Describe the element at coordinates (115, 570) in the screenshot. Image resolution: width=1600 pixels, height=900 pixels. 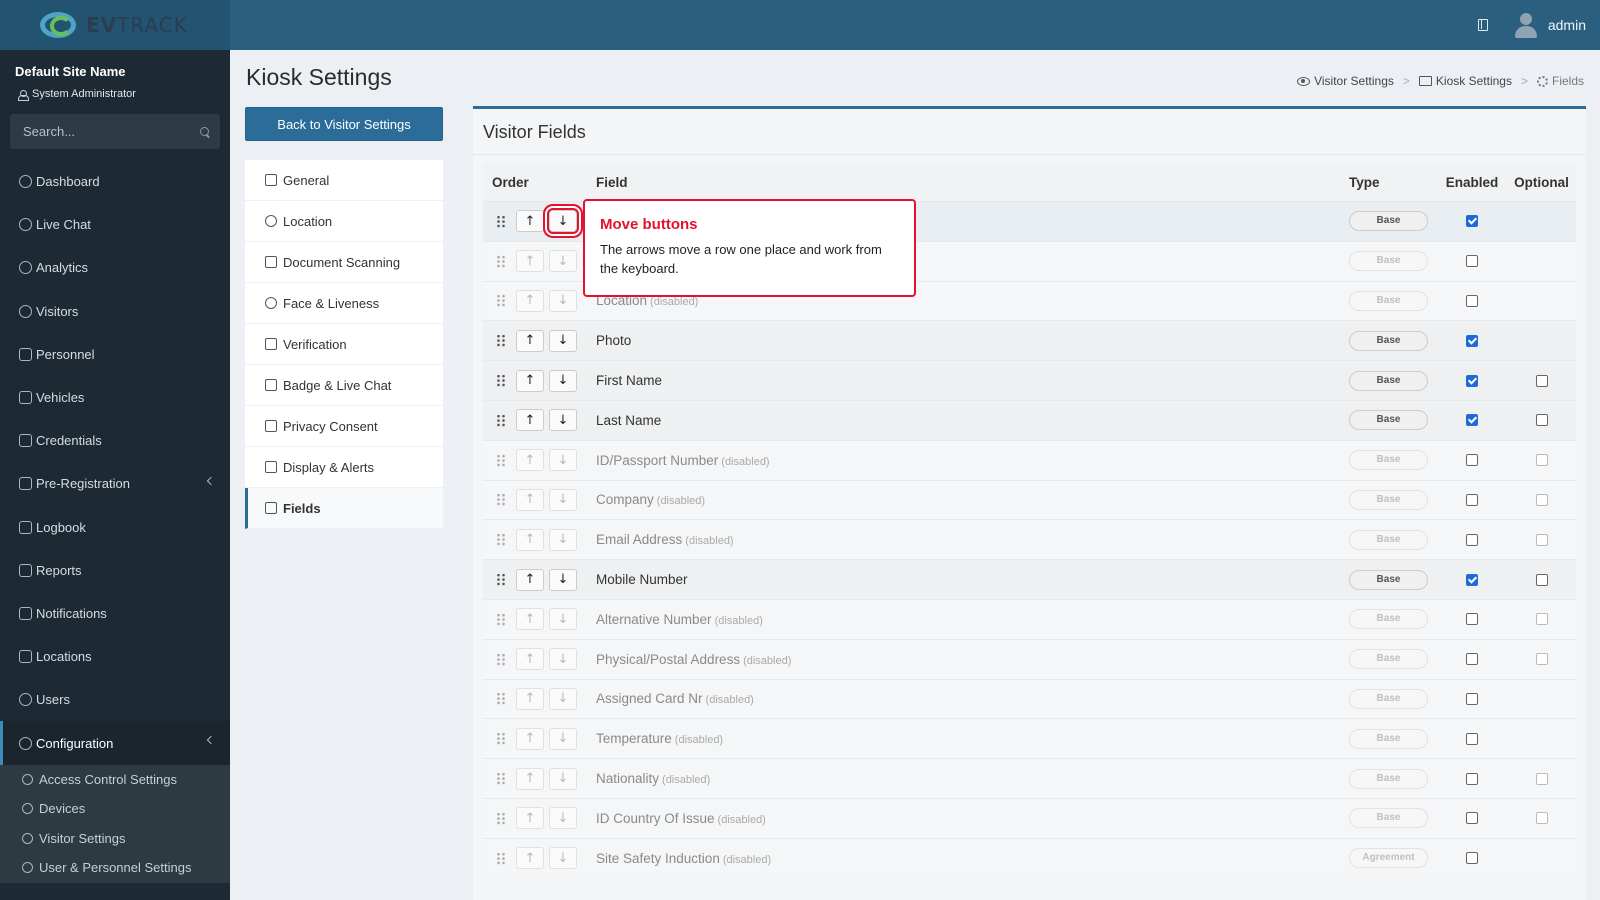
I see `sidebar-item-reports: Reports` at that location.